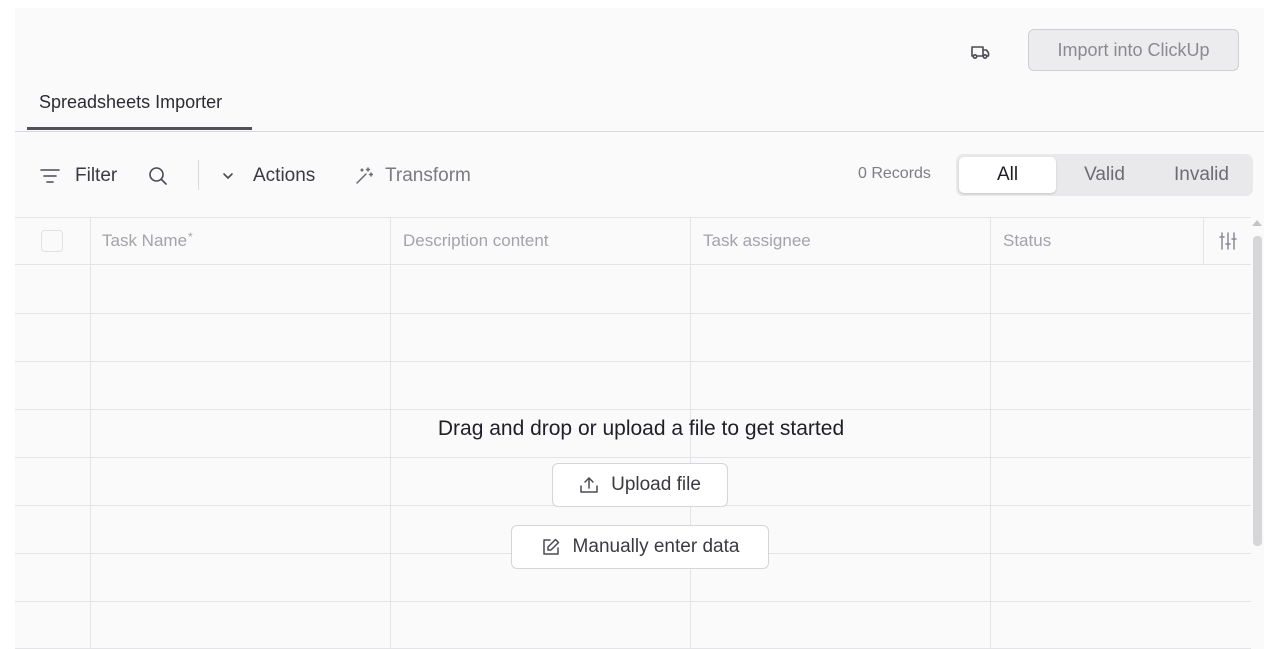 This screenshot has width=1278, height=649. I want to click on magic-wand-icon, so click(364, 175).